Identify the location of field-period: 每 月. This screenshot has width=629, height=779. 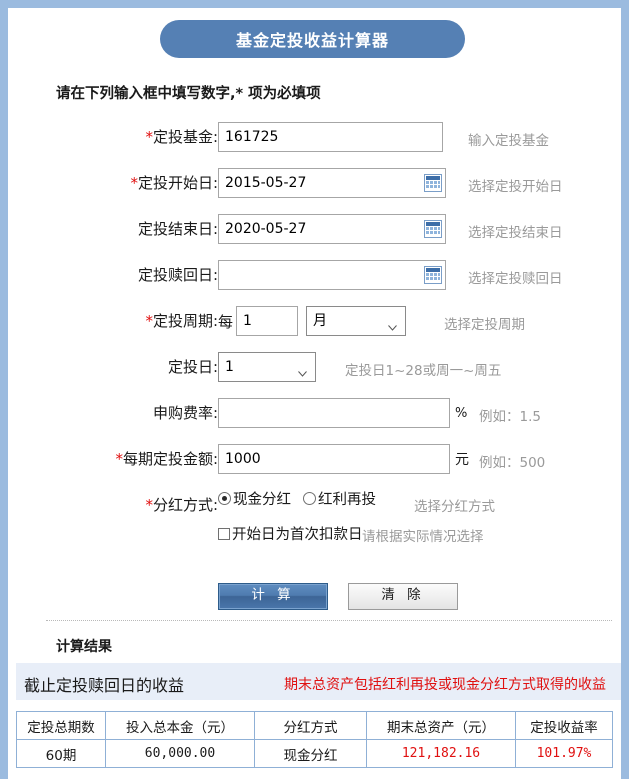
(312, 321).